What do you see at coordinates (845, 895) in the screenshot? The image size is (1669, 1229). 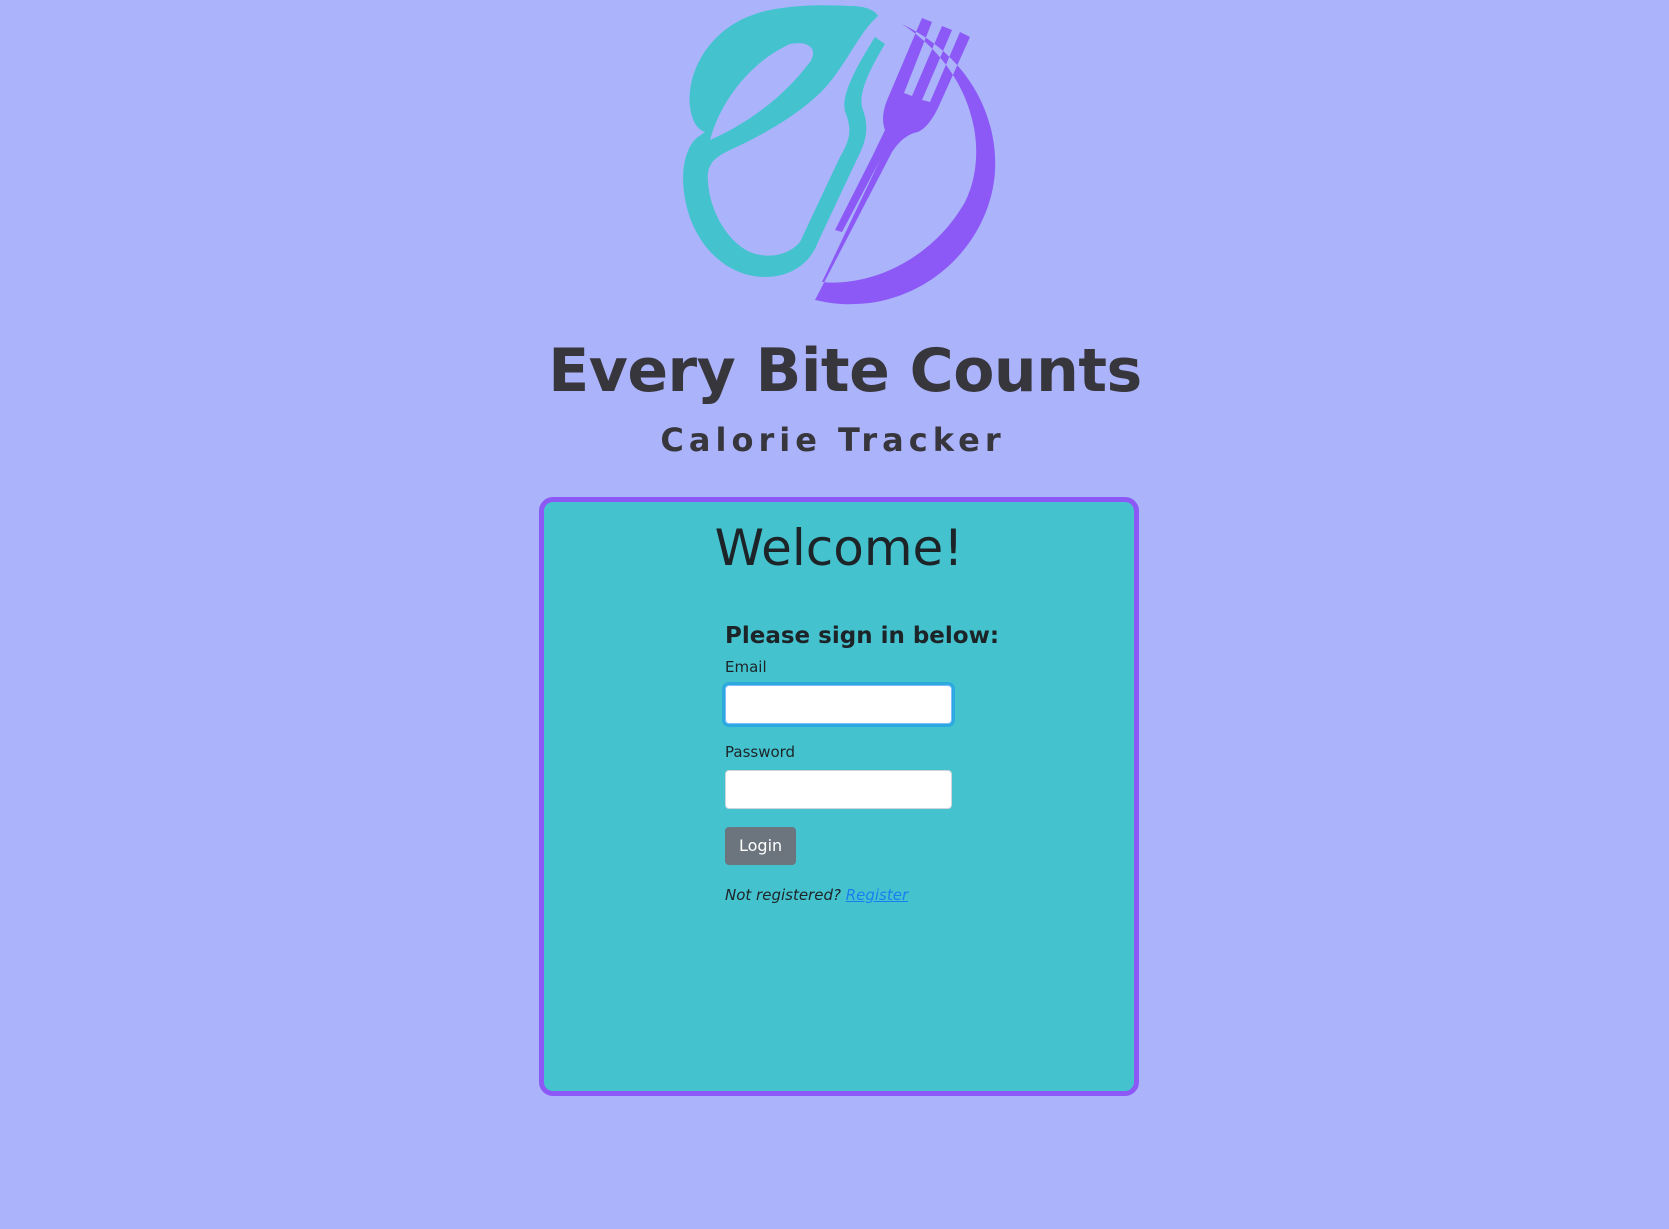 I see `register-line: Not registered? Register` at bounding box center [845, 895].